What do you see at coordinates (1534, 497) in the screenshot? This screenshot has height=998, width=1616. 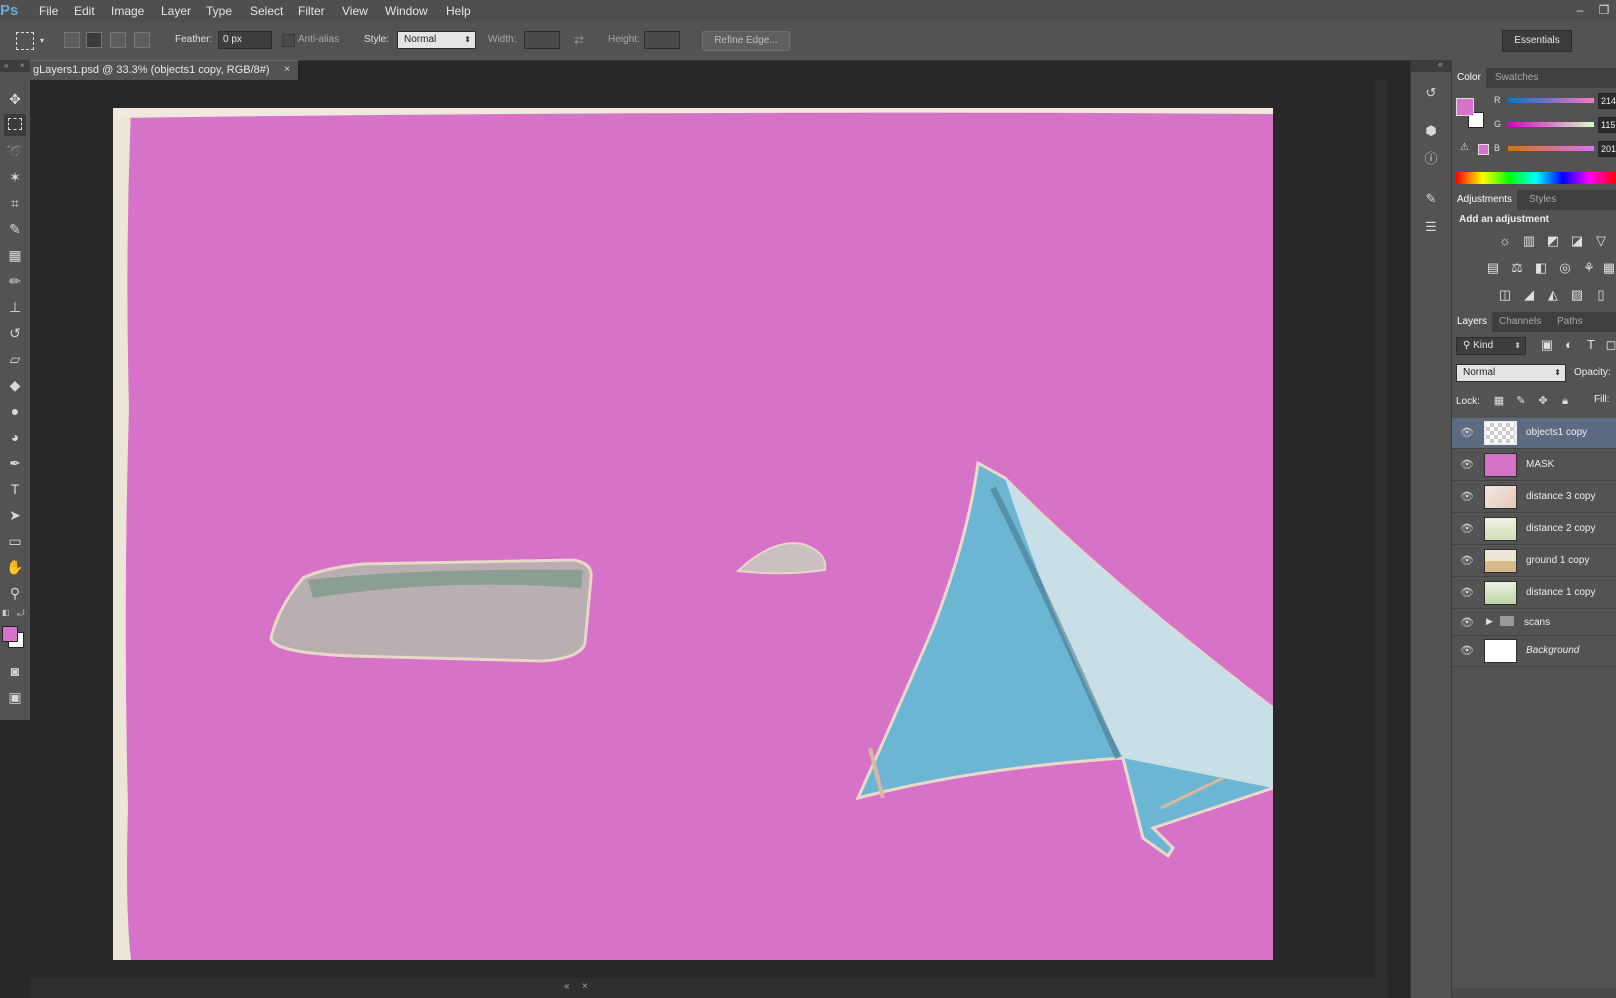 I see `layer-row-distance-3-copy: 👁︎ distance 3 copy` at bounding box center [1534, 497].